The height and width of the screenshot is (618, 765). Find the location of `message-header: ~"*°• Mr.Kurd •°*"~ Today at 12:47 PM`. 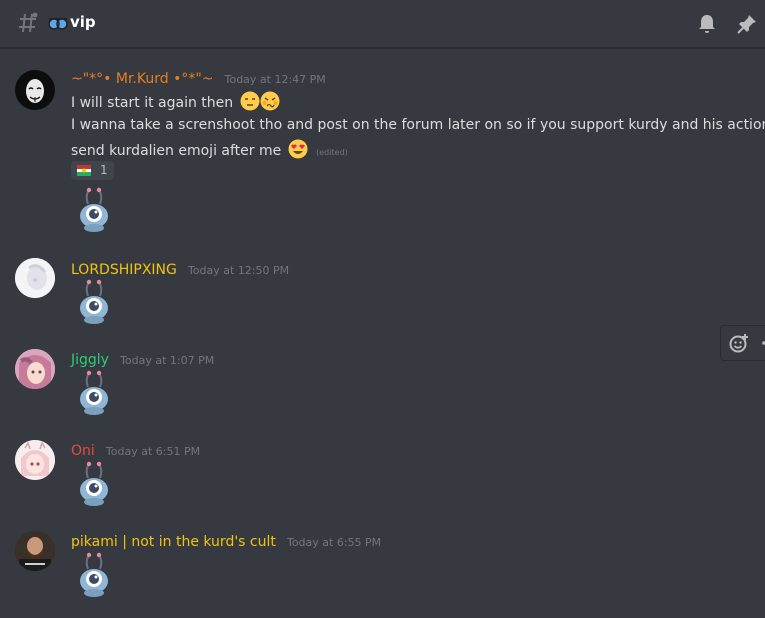

message-header: ~"*°• Mr.Kurd •°*"~ Today at 12:47 PM is located at coordinates (198, 77).